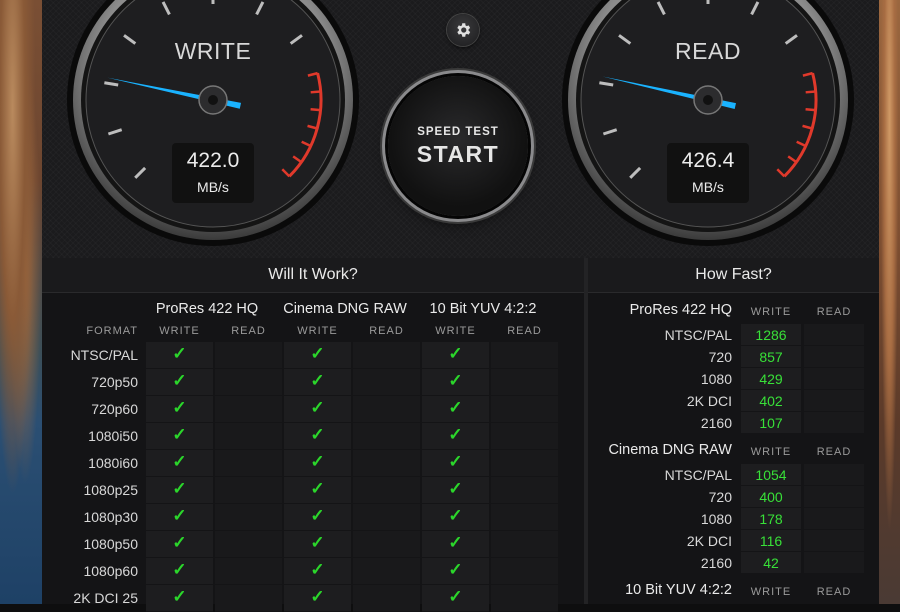  I want to click on desktop-wallpaper-left, so click(21, 302).